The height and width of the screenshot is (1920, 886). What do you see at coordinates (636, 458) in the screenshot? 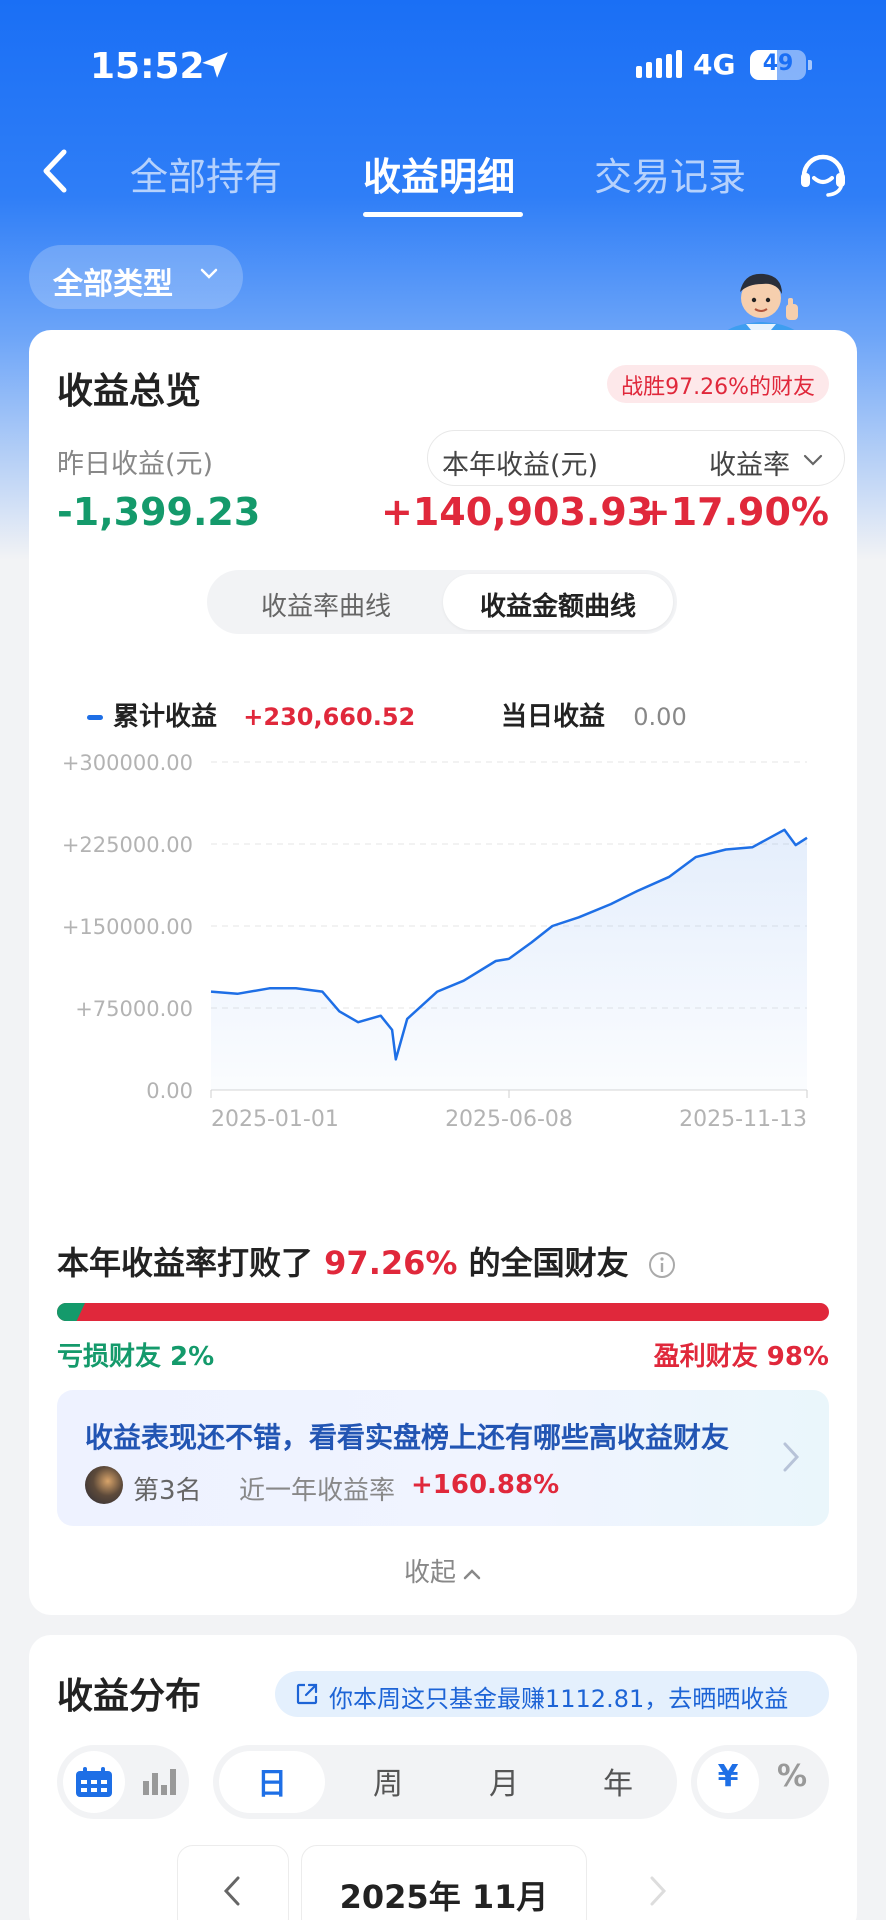
I see `year-earnings-selector: 本年收益(元) 收益率` at bounding box center [636, 458].